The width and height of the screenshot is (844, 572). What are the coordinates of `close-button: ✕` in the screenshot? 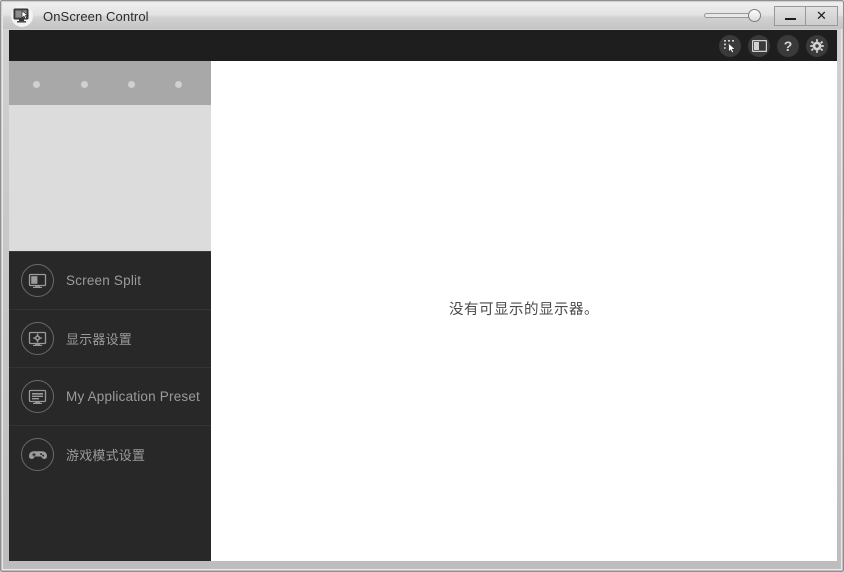 It's located at (822, 16).